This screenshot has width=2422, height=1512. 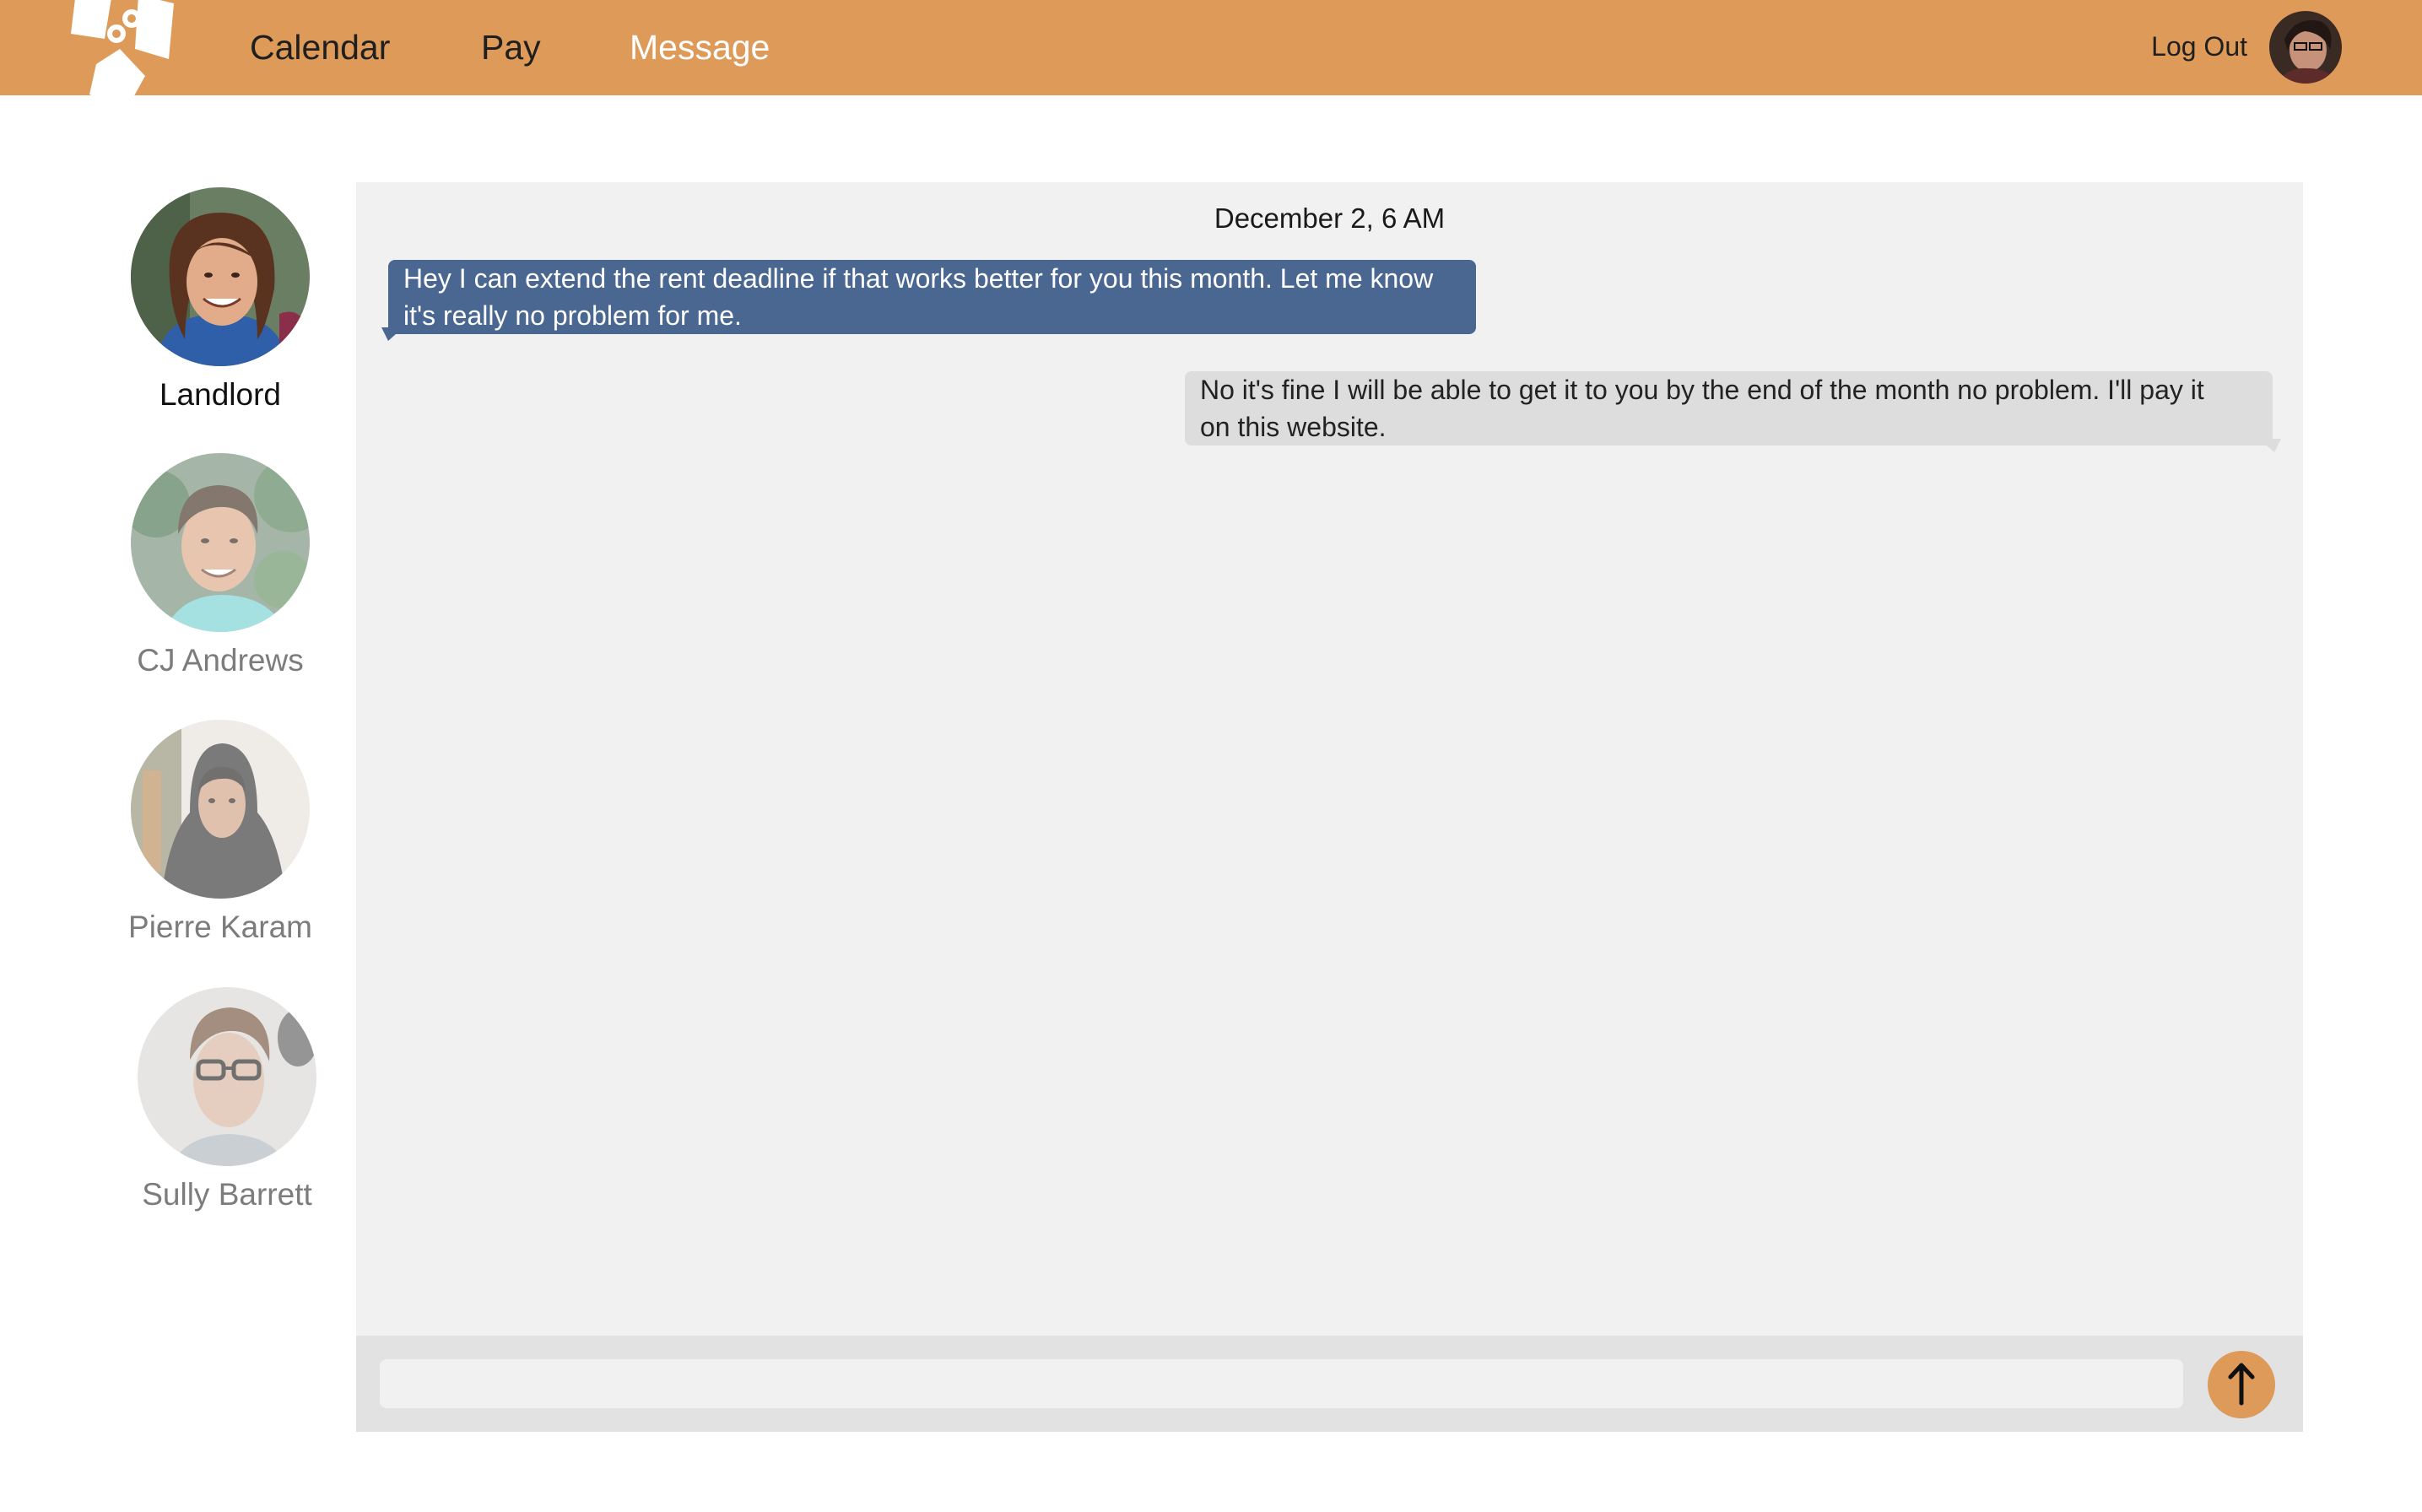 What do you see at coordinates (227, 1194) in the screenshot?
I see `contact-name: Sully Barrett` at bounding box center [227, 1194].